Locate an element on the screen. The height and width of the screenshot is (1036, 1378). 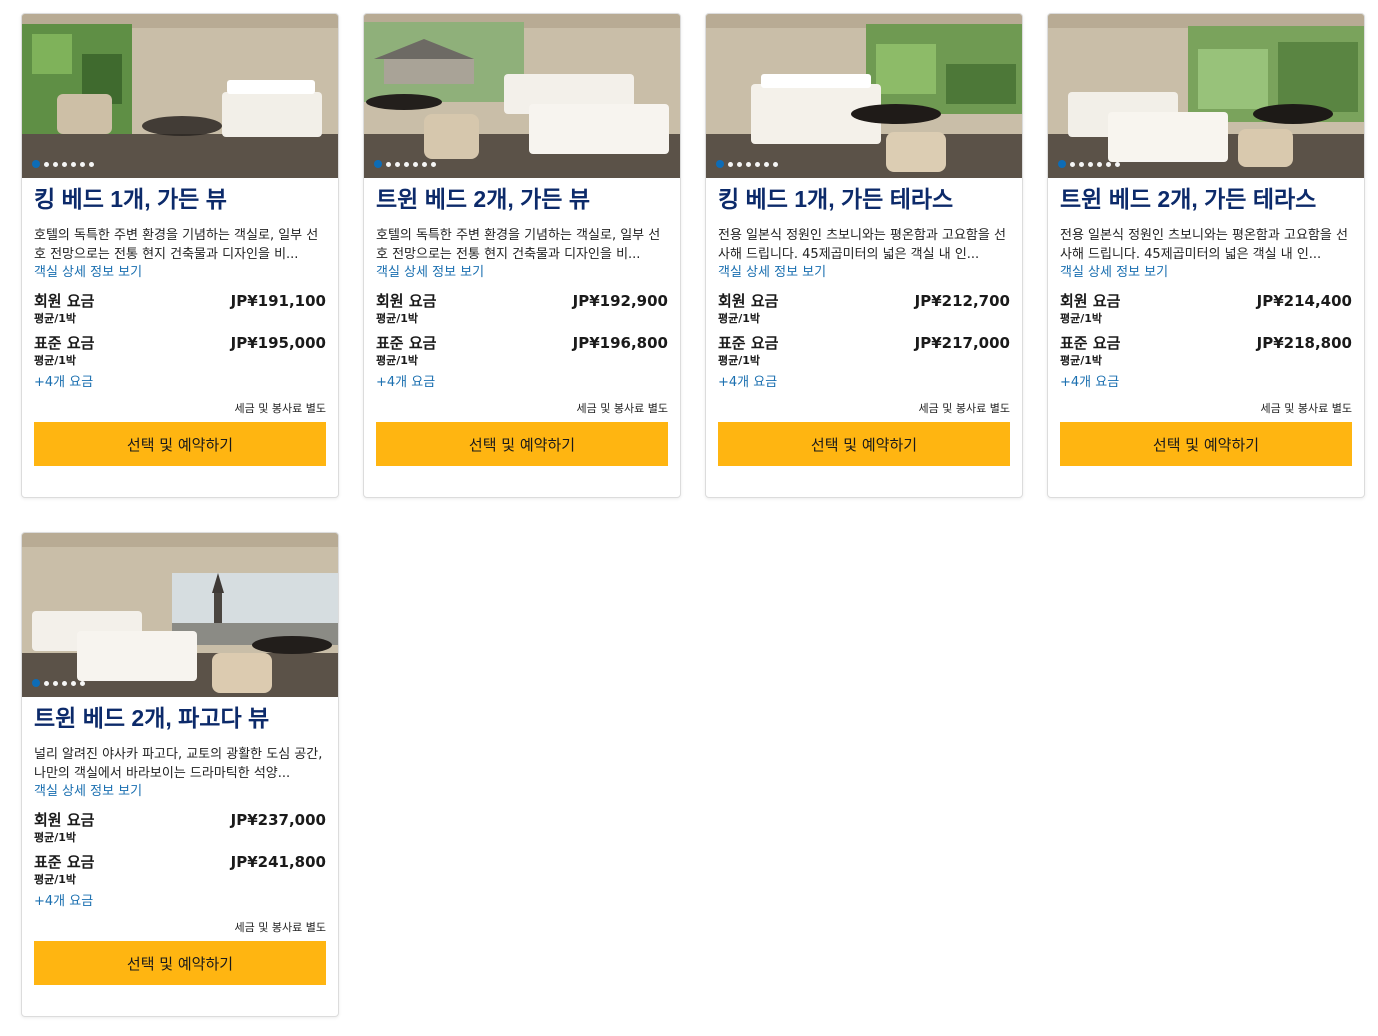
standard-rate-price: JP¥217,000 is located at coordinates (962, 343).